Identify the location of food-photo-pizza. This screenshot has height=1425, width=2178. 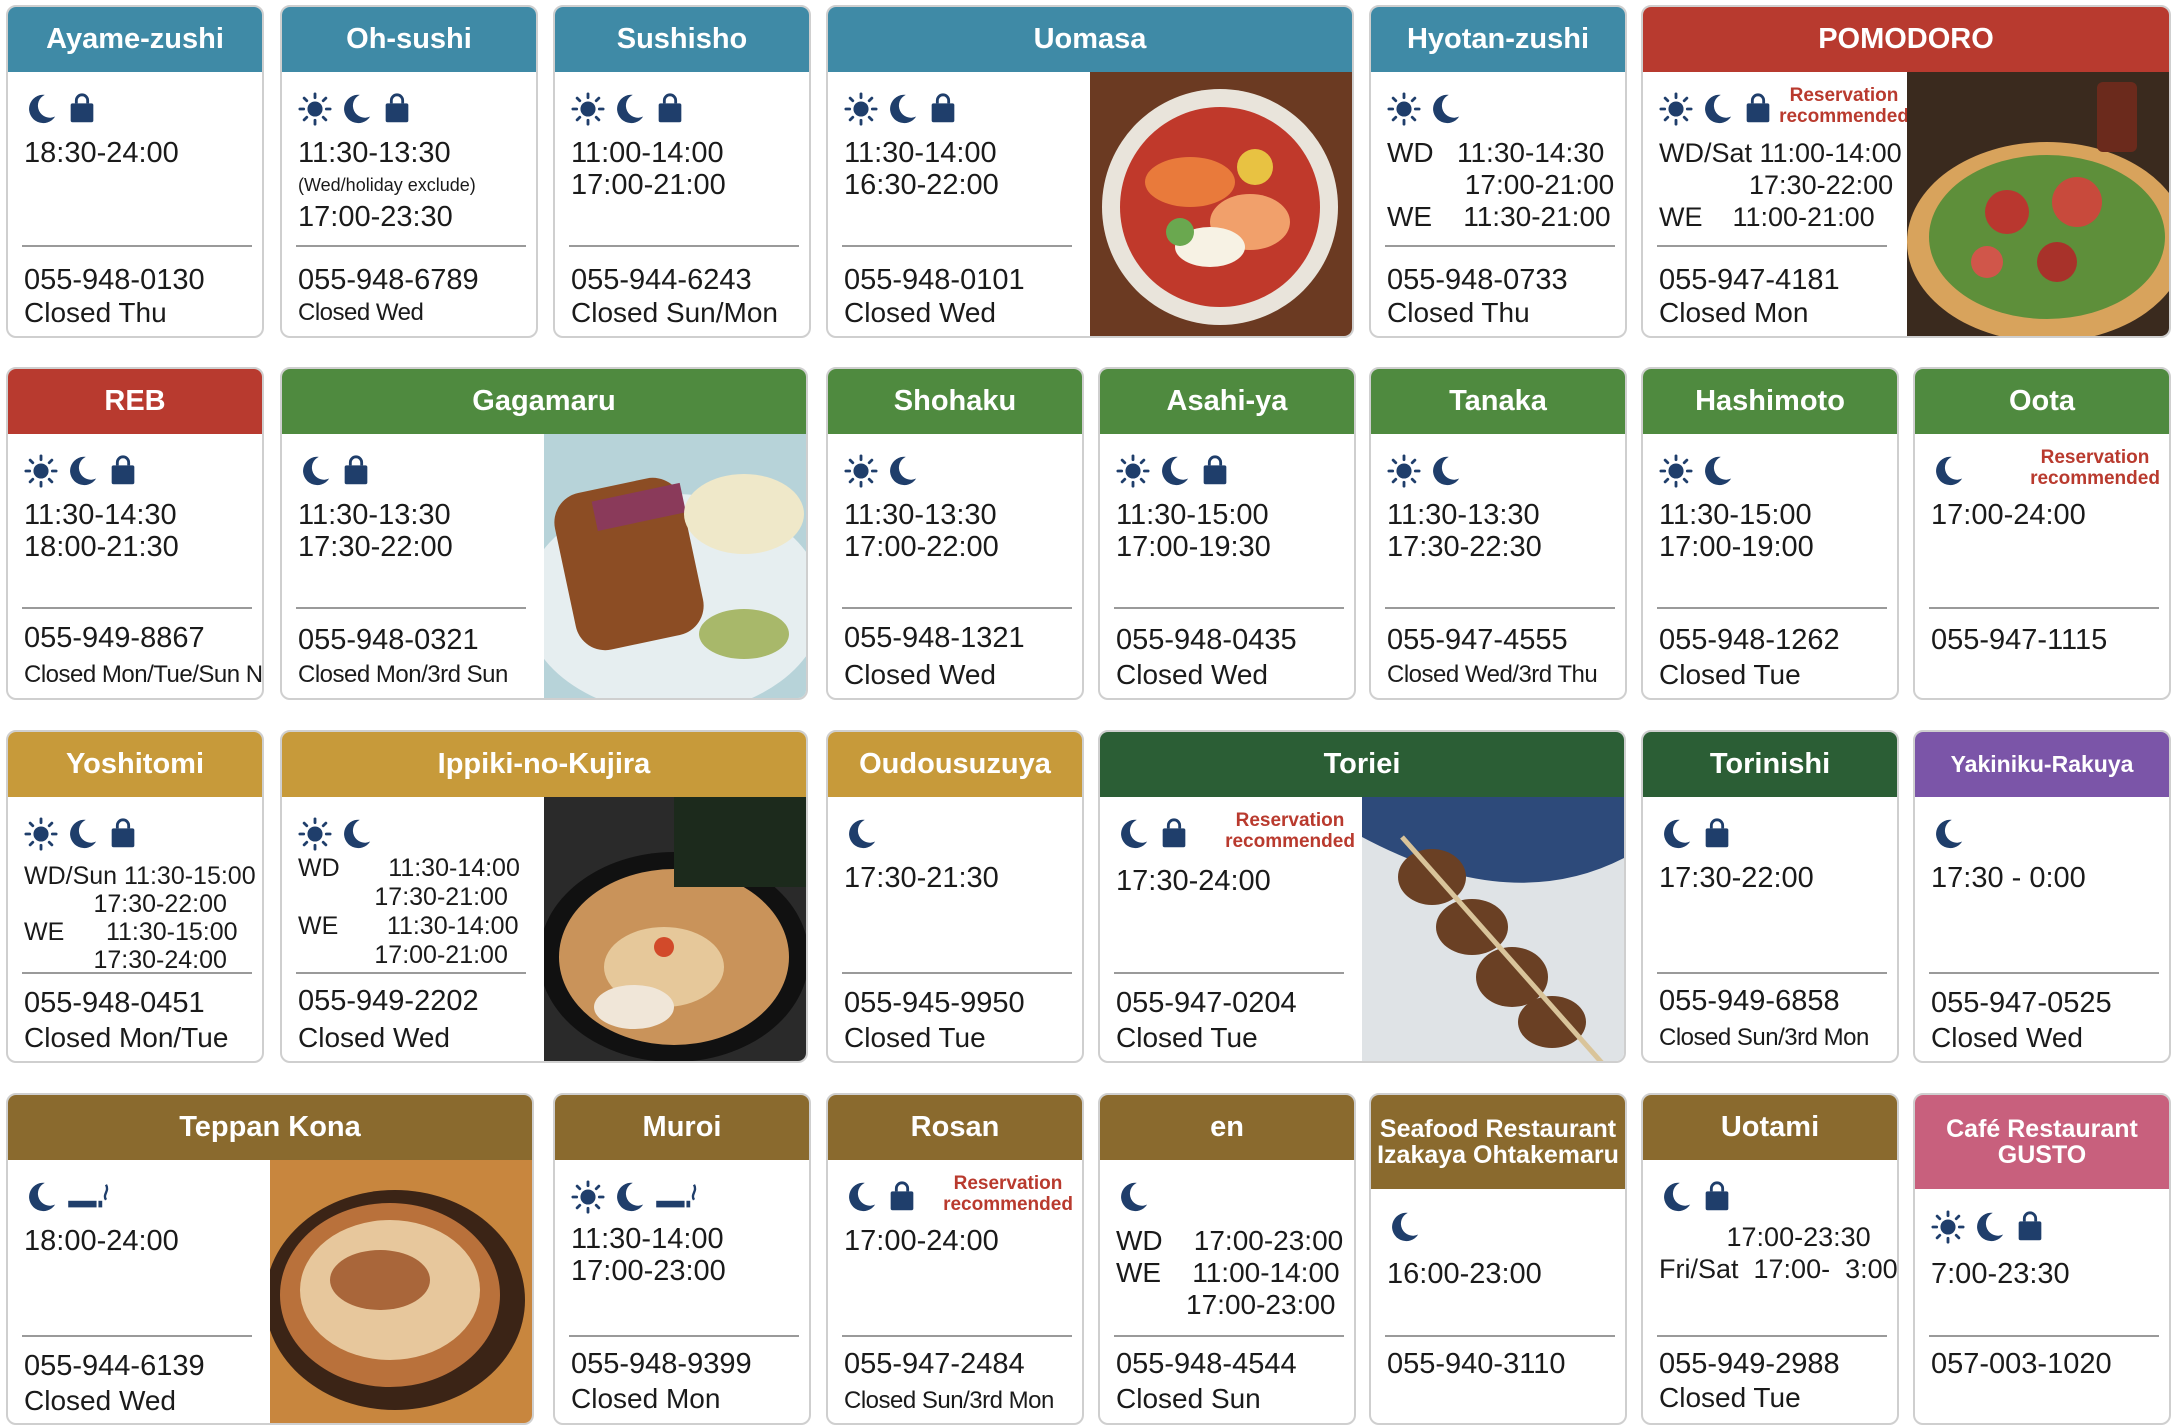
(2038, 204).